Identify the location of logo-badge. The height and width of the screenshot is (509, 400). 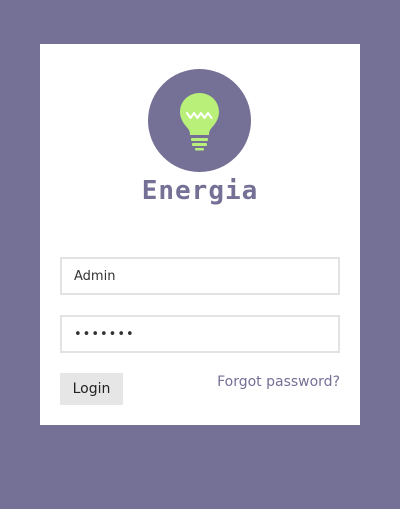
(199, 120).